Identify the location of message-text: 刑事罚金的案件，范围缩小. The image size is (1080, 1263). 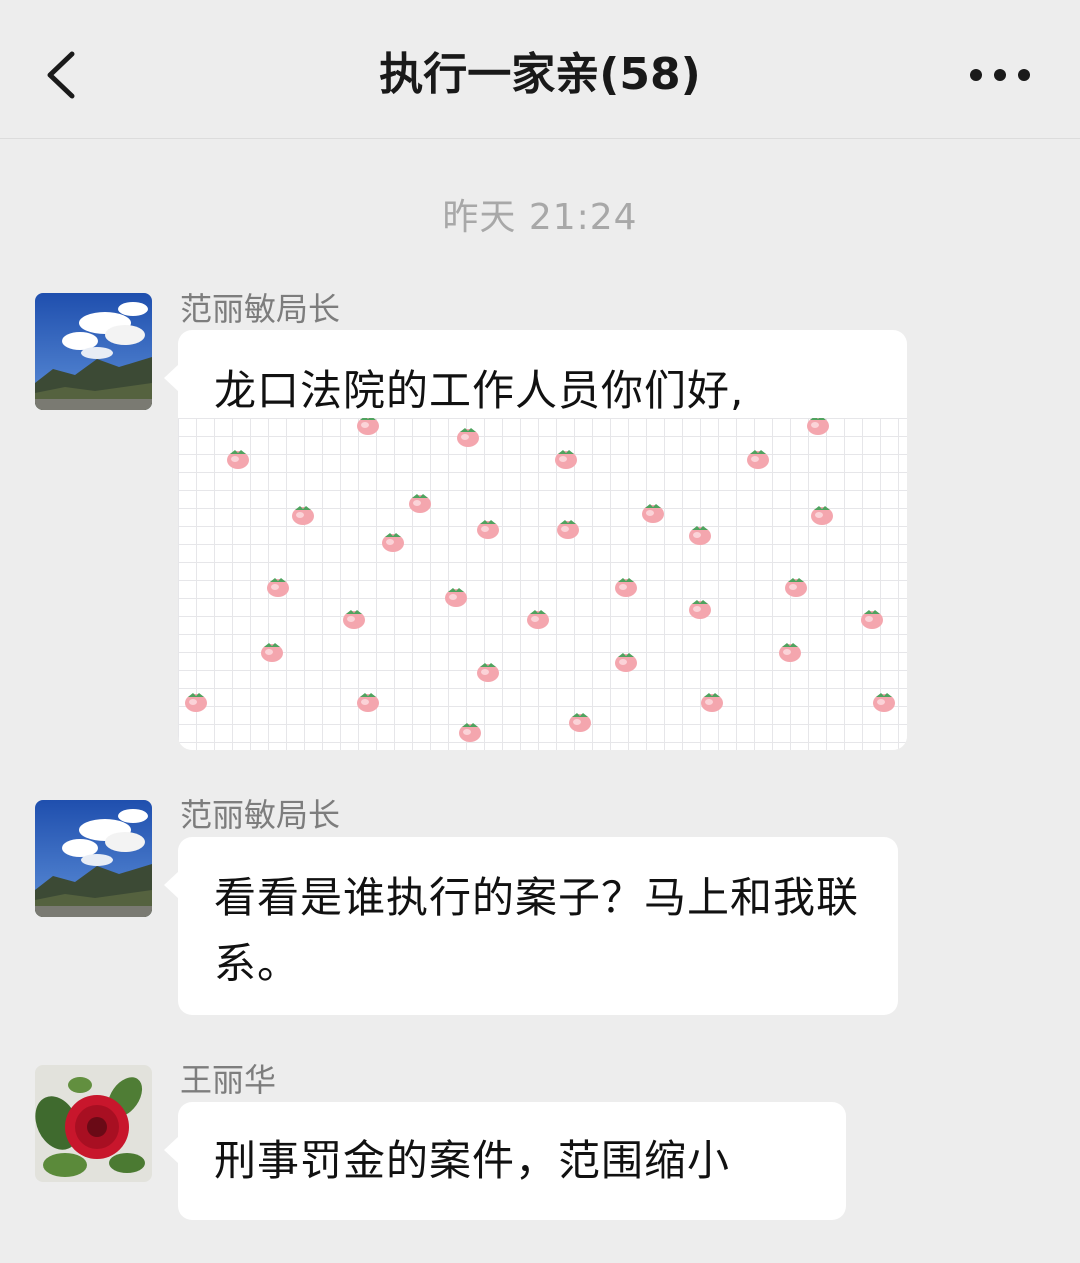
(472, 1160).